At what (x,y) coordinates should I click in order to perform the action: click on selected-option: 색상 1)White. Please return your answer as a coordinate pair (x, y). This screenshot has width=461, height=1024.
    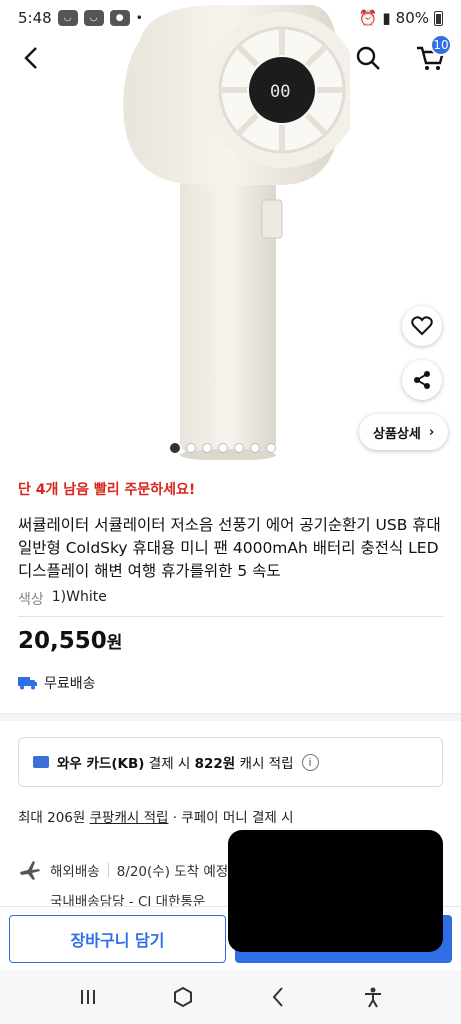
    Looking at the image, I should click on (62, 599).